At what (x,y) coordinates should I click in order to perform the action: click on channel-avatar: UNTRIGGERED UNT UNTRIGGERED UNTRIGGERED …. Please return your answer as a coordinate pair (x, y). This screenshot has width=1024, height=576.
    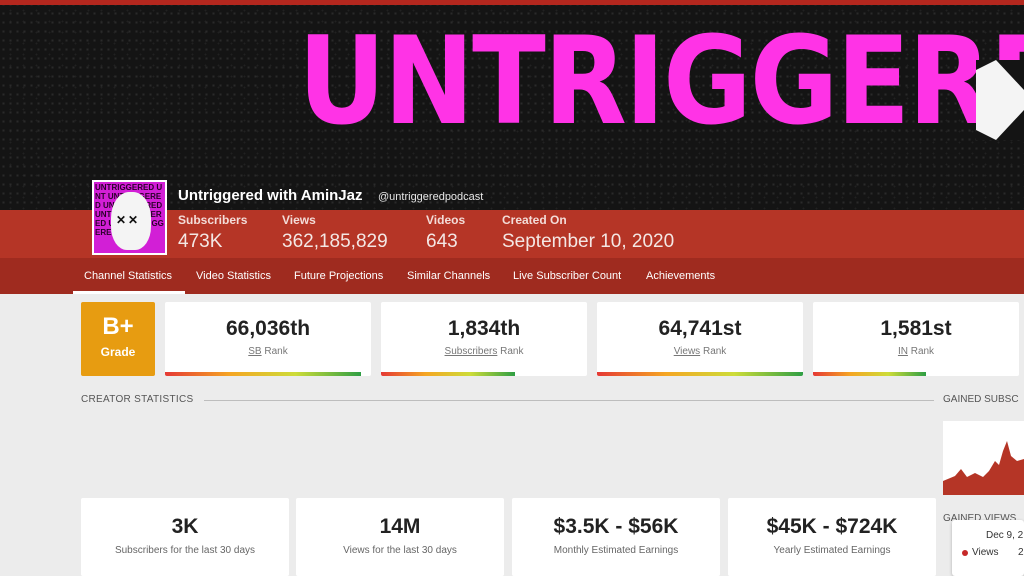
    Looking at the image, I should click on (129, 217).